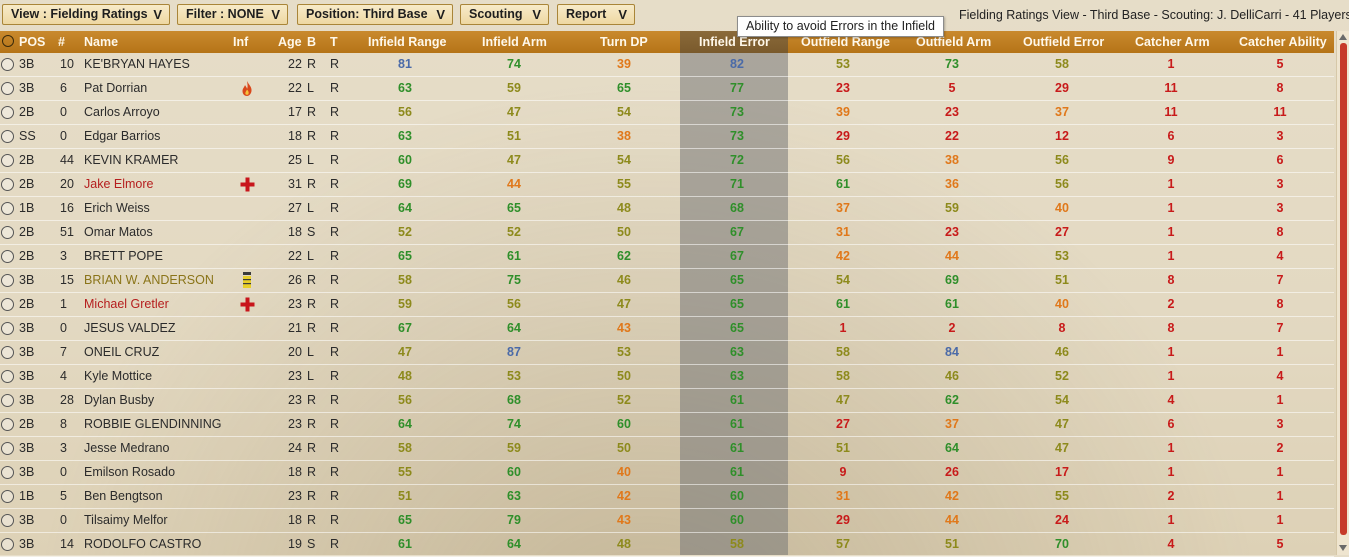 The image size is (1349, 557). I want to click on select-all-radio-icon, so click(8, 41).